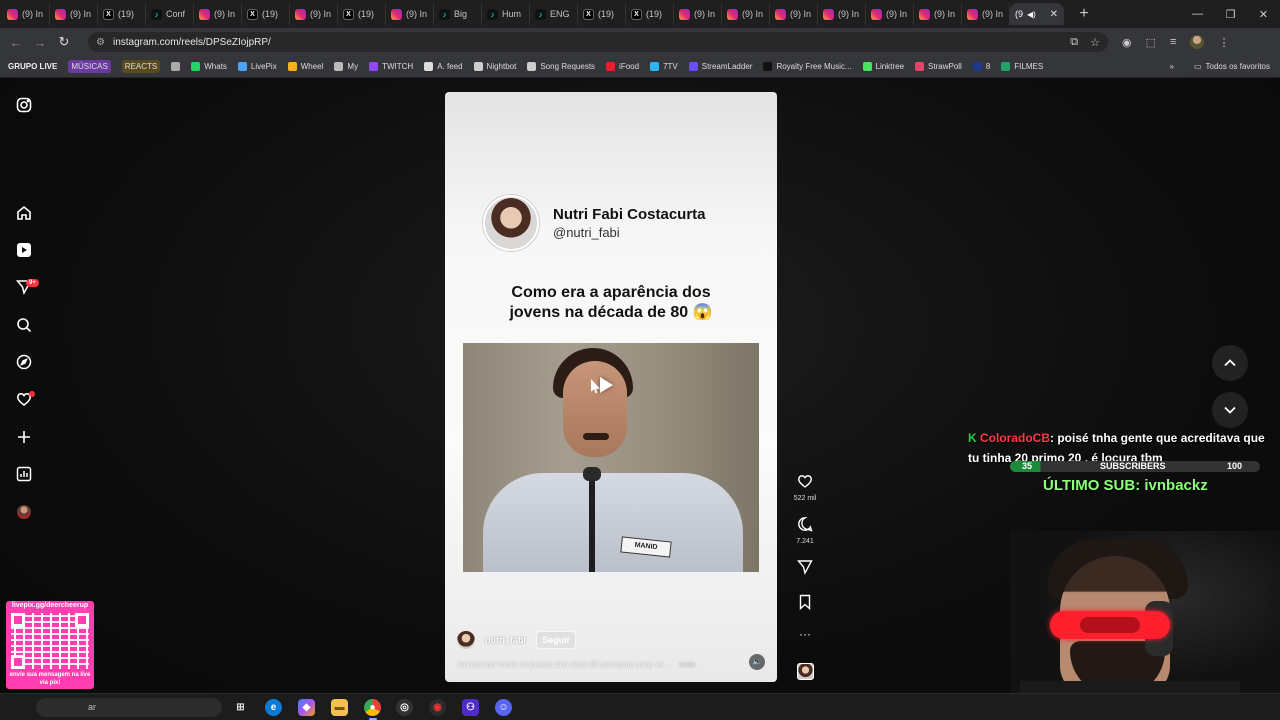  Describe the element at coordinates (24, 105) in the screenshot. I see `instagram-logo-icon` at that location.